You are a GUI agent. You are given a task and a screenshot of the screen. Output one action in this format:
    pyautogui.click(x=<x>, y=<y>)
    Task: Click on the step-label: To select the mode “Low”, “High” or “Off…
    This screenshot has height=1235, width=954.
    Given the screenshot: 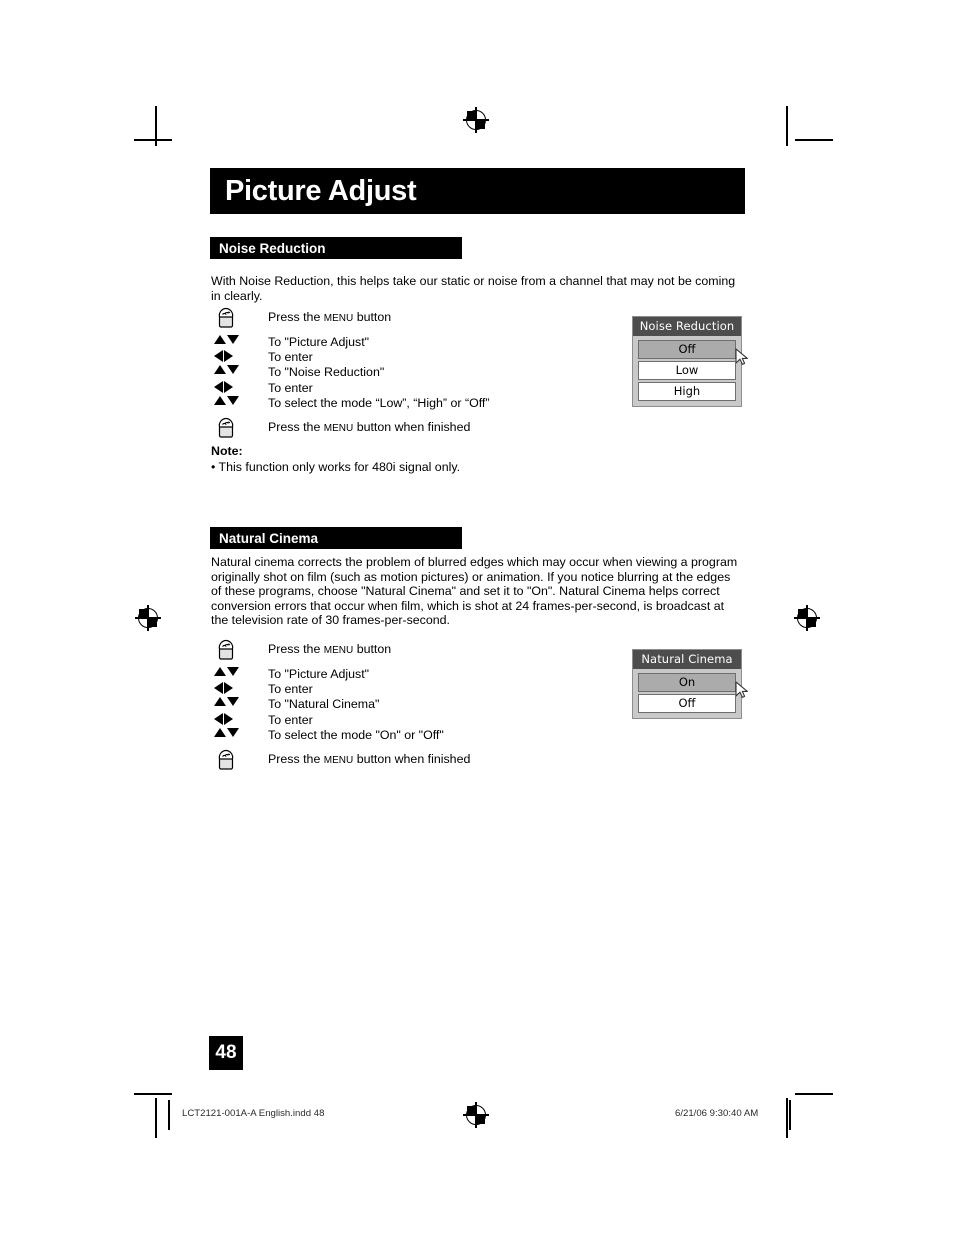 What is the action you would take?
    pyautogui.click(x=379, y=402)
    